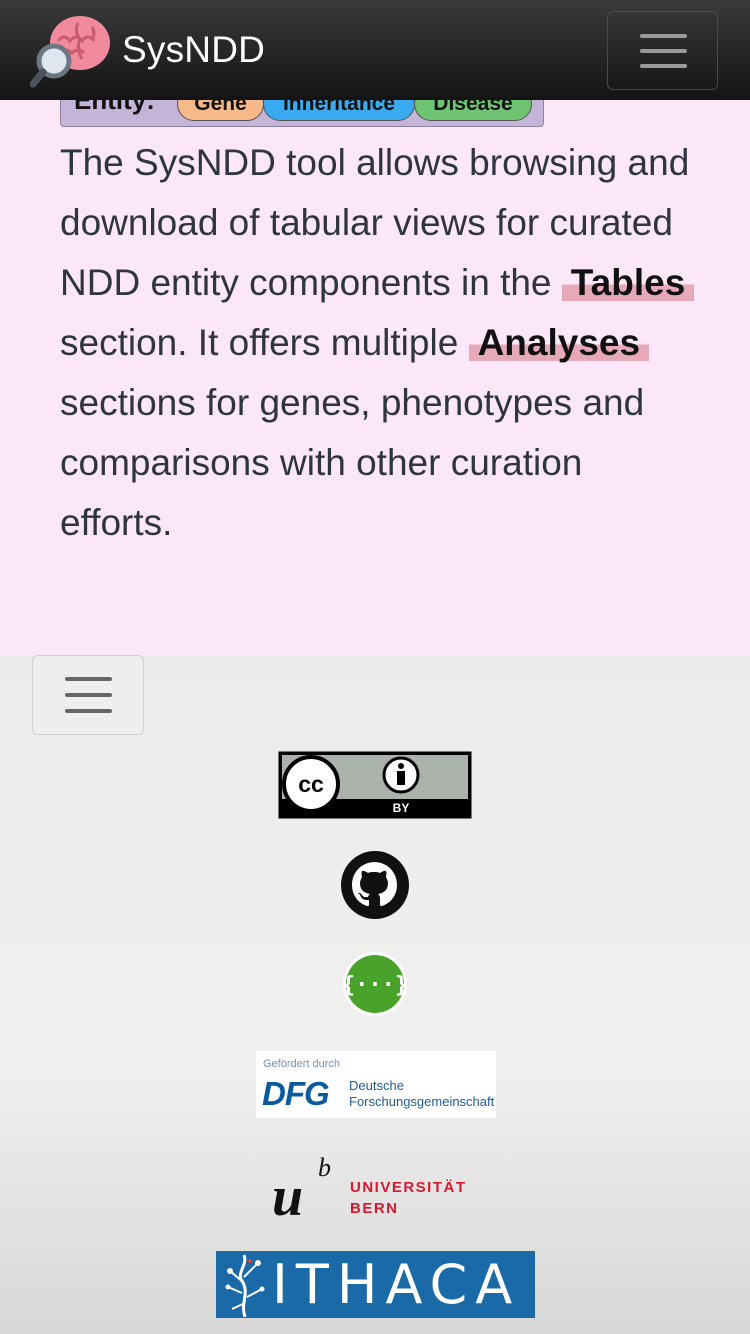 The image size is (750, 1334). Describe the element at coordinates (259, 342) in the screenshot. I see `intro-text-2: section. It offers multiple` at that location.